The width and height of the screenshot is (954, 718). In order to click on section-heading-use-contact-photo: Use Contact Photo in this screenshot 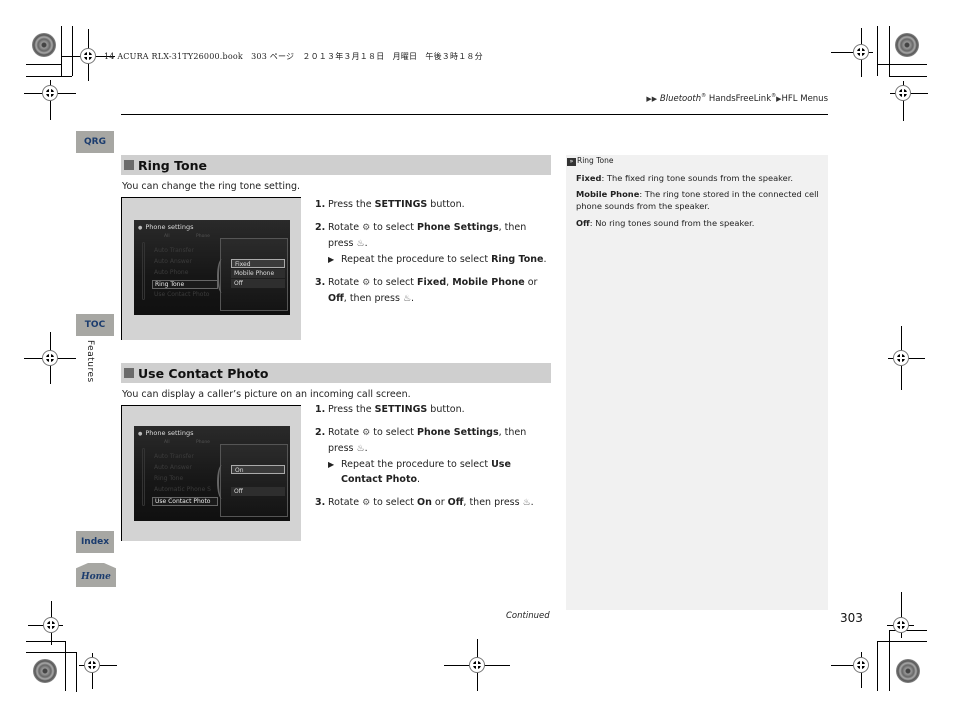, I will do `click(336, 373)`.